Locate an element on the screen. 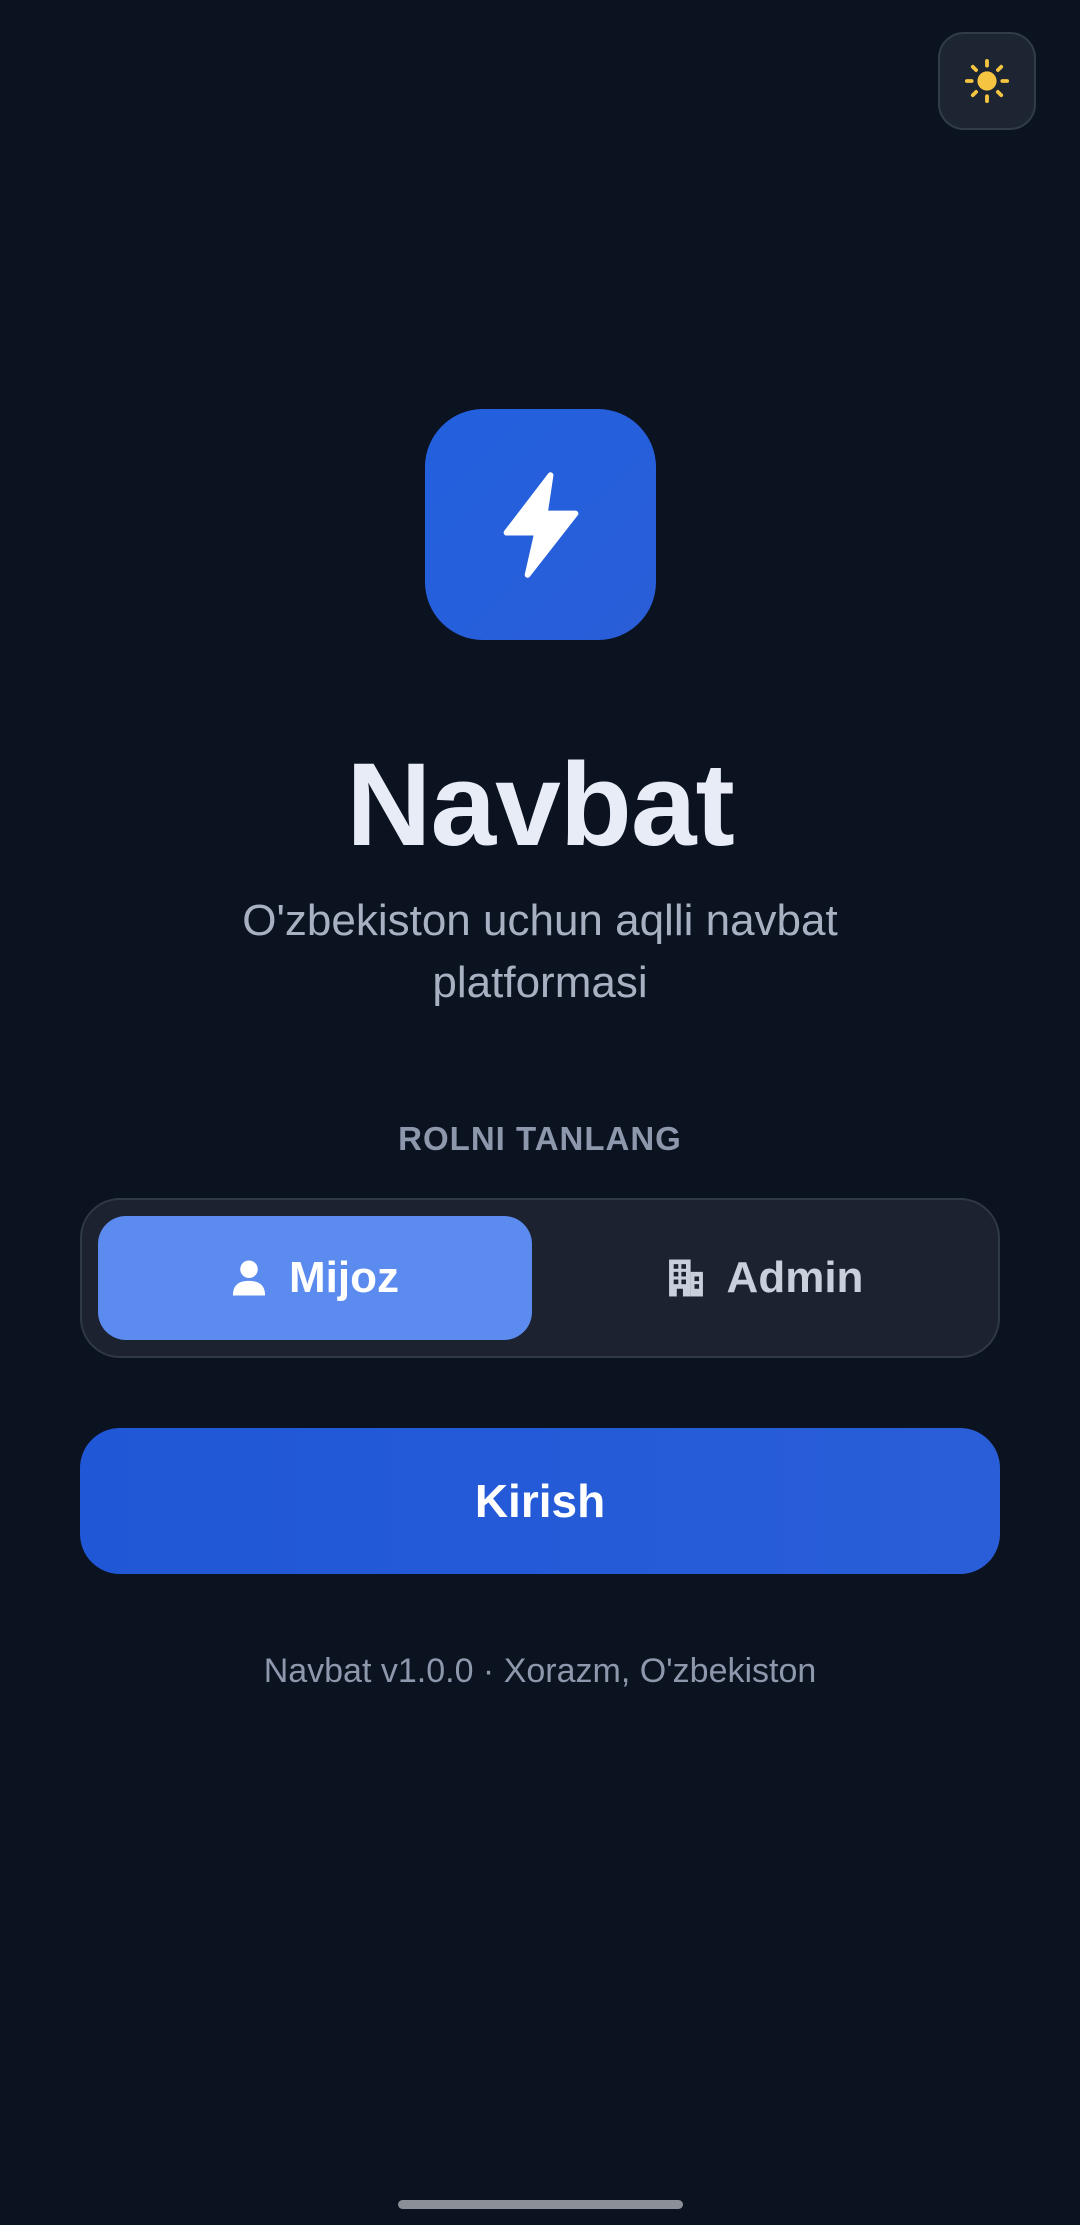  role-option-admin: Admin is located at coordinates (765, 1278).